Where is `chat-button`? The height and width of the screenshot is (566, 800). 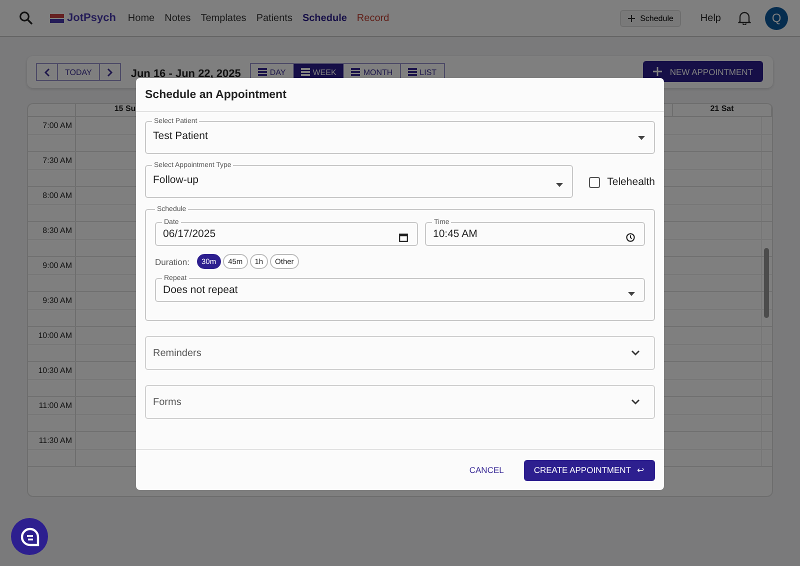
chat-button is located at coordinates (29, 536).